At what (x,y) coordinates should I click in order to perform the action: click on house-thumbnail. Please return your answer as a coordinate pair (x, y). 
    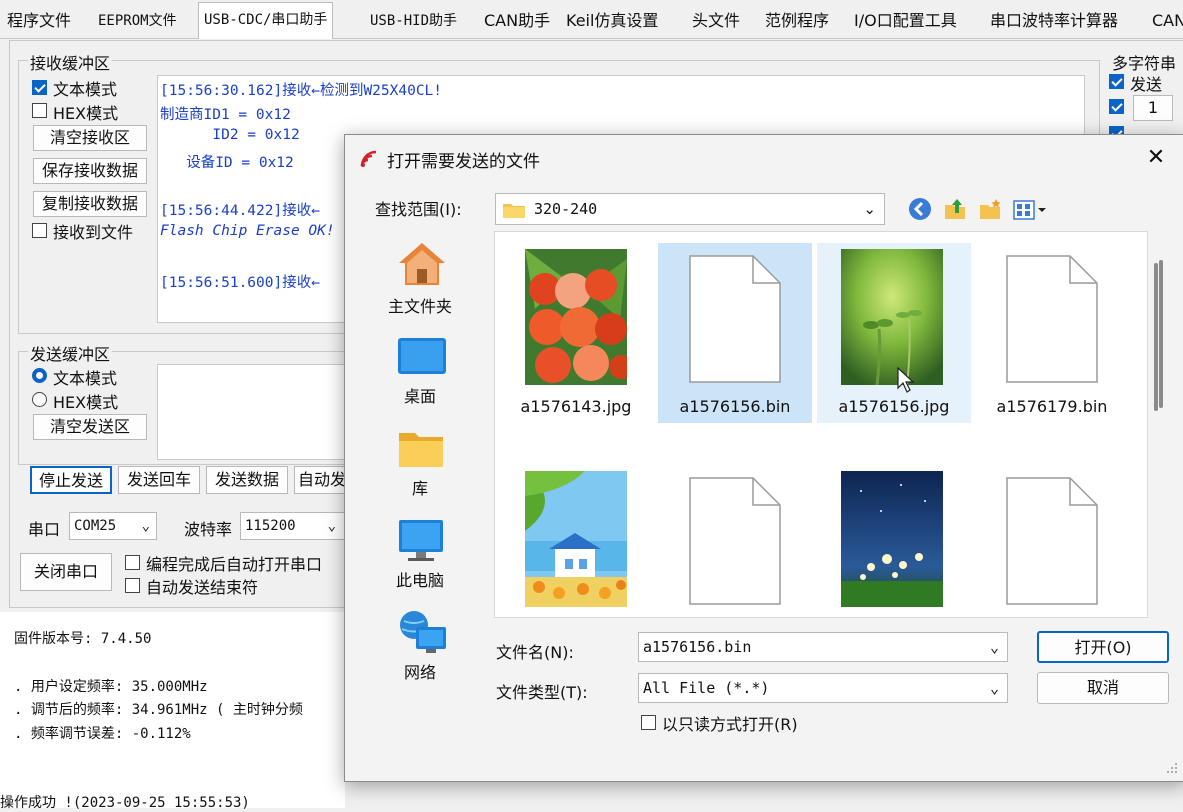
    Looking at the image, I should click on (576, 539).